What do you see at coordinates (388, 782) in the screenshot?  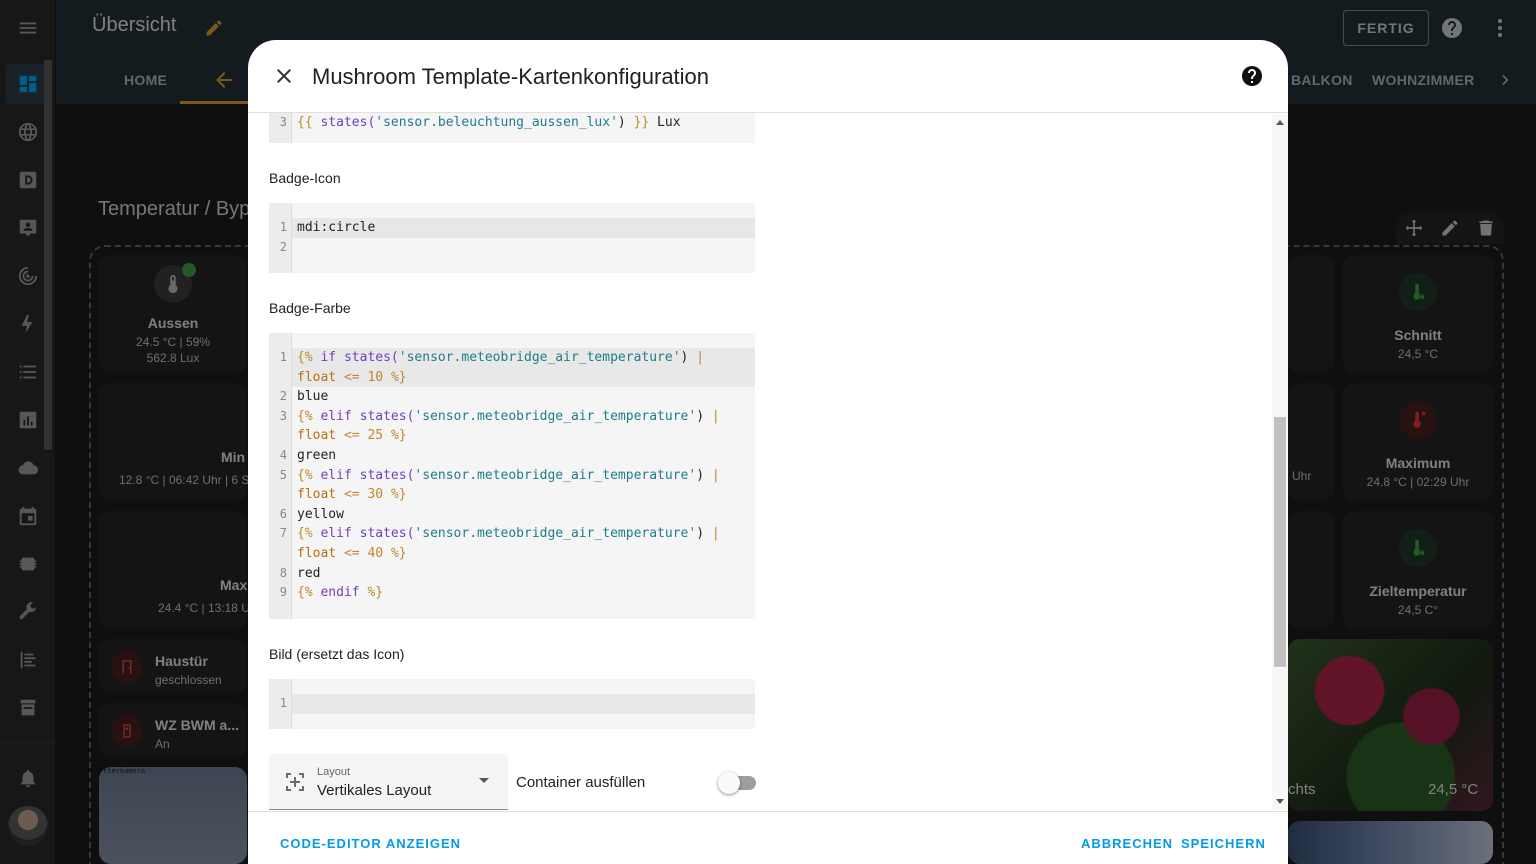 I see `layout-select: Layout Vertikales Layout` at bounding box center [388, 782].